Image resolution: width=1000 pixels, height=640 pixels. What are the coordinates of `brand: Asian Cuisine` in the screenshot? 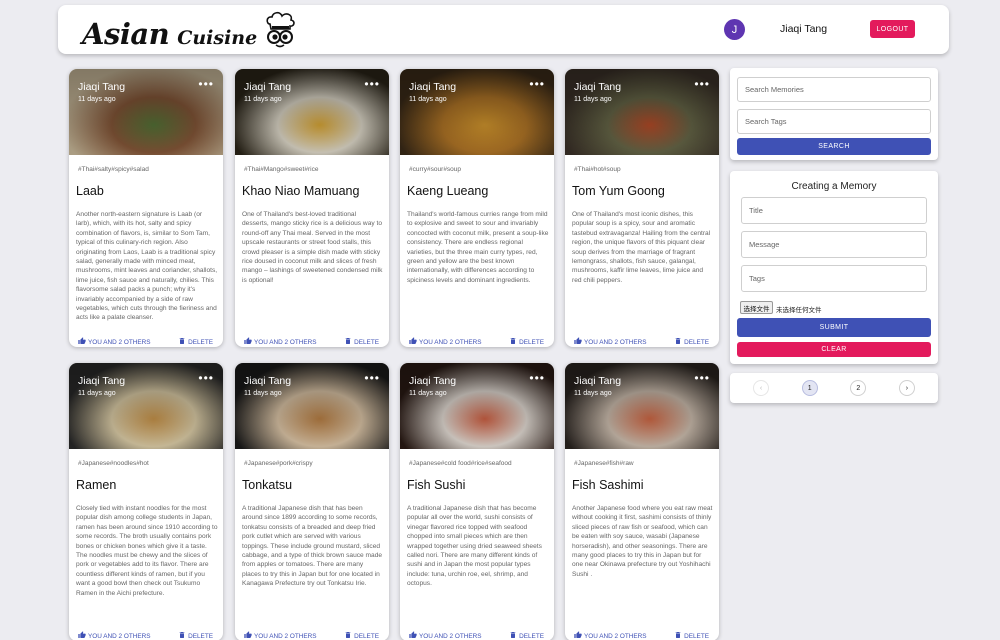 It's located at (189, 30).